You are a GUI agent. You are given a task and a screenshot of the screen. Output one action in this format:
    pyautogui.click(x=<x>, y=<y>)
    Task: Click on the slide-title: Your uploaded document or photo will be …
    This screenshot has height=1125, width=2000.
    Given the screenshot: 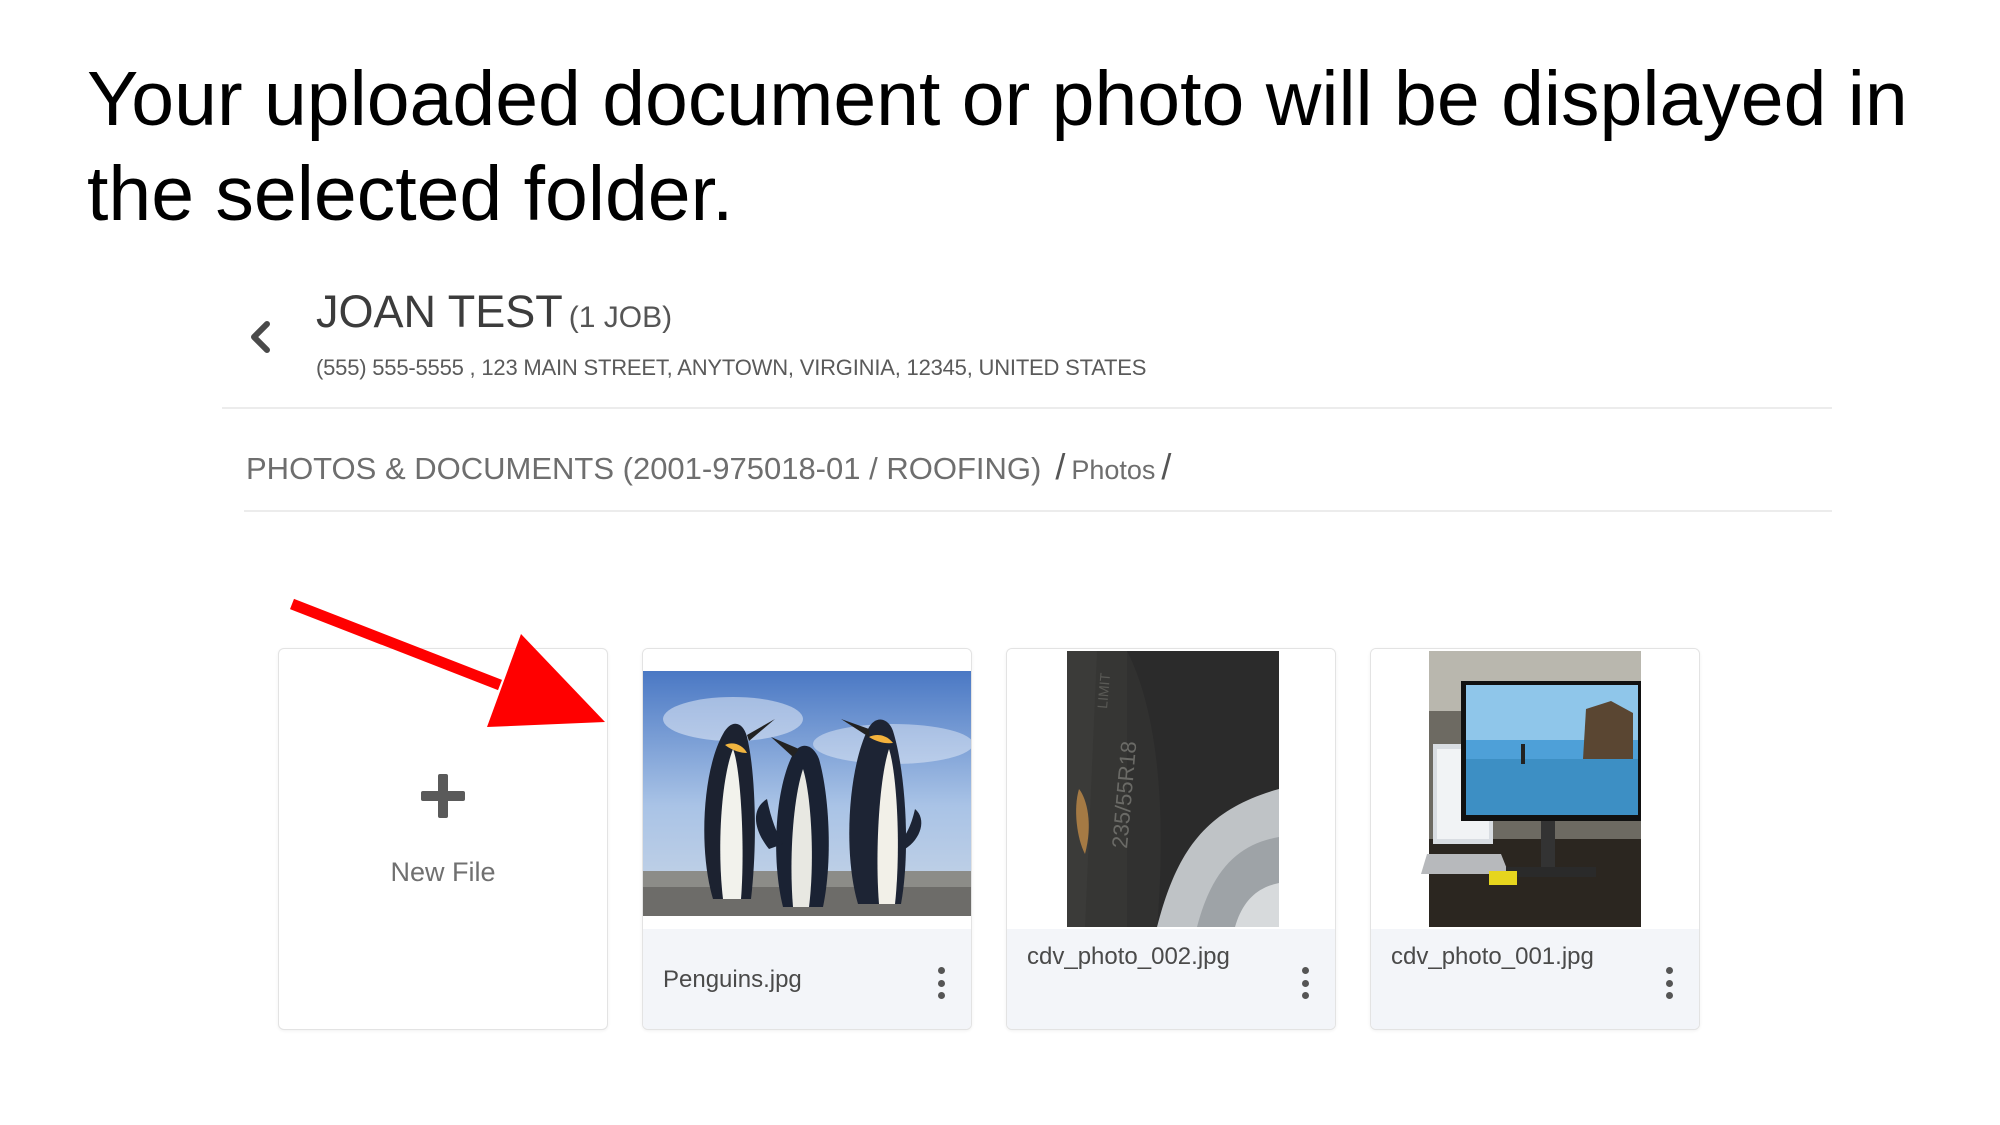 What is the action you would take?
    pyautogui.click(x=997, y=146)
    